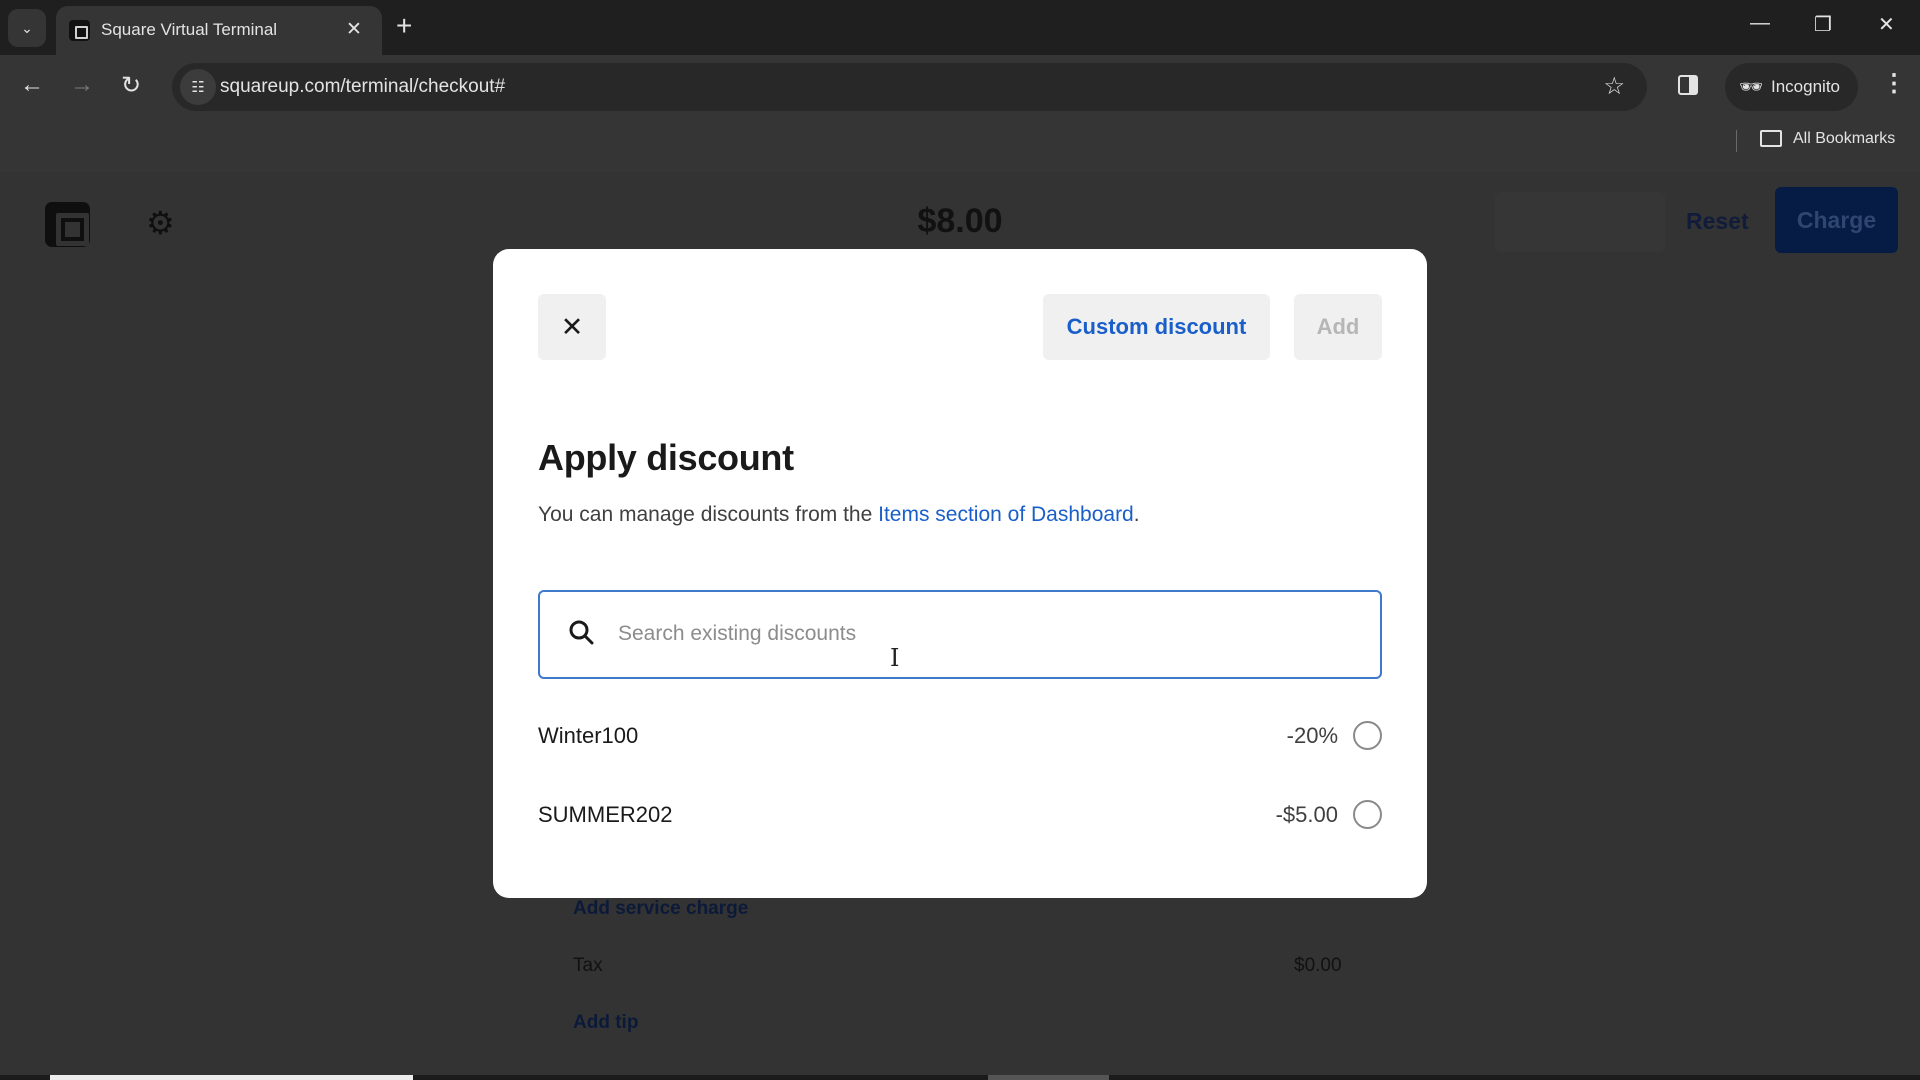 Image resolution: width=1920 pixels, height=1080 pixels. I want to click on description-suffix: ., so click(1136, 514).